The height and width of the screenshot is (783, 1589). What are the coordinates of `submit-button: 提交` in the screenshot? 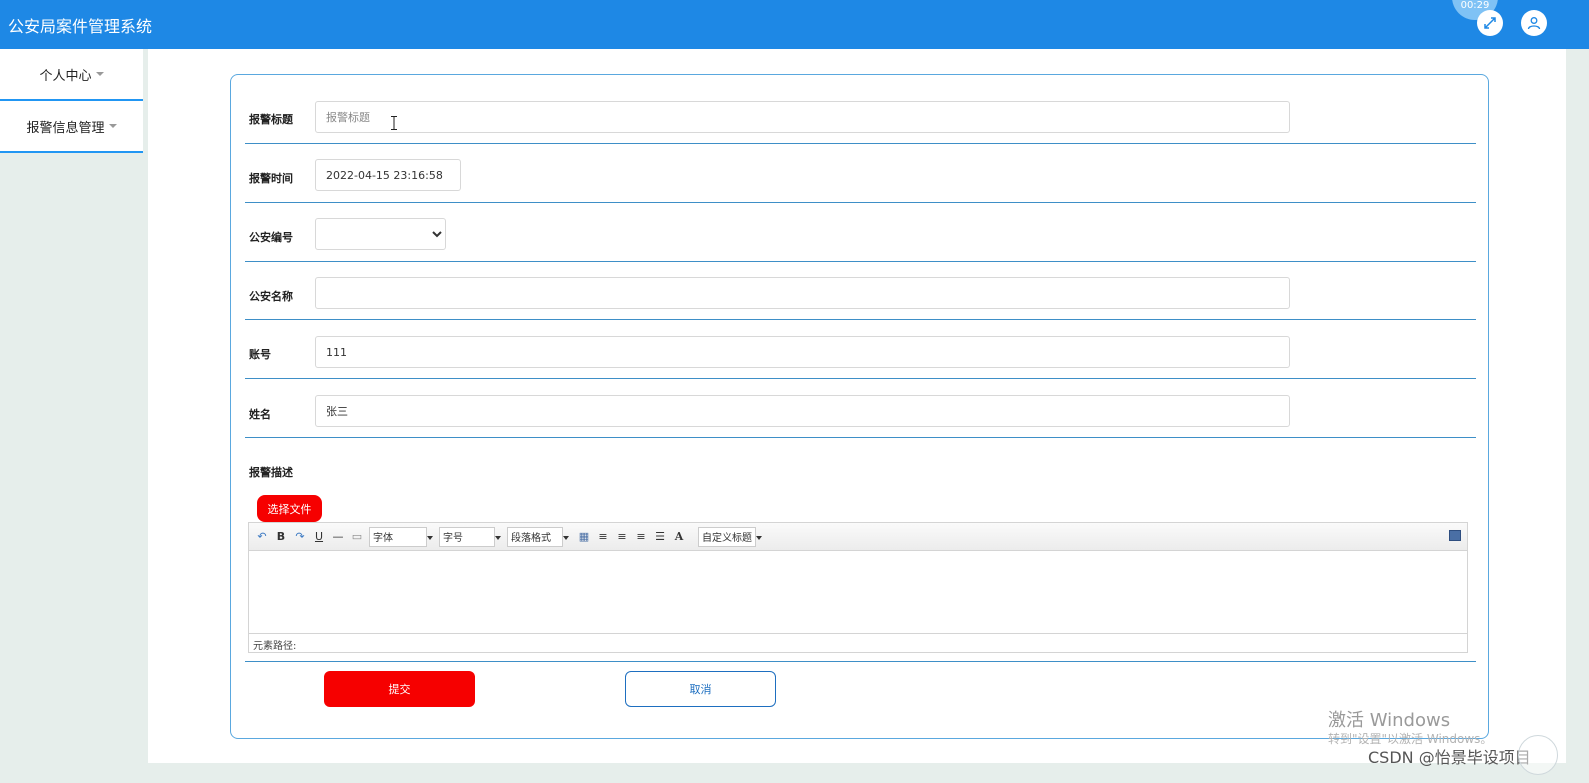 It's located at (399, 689).